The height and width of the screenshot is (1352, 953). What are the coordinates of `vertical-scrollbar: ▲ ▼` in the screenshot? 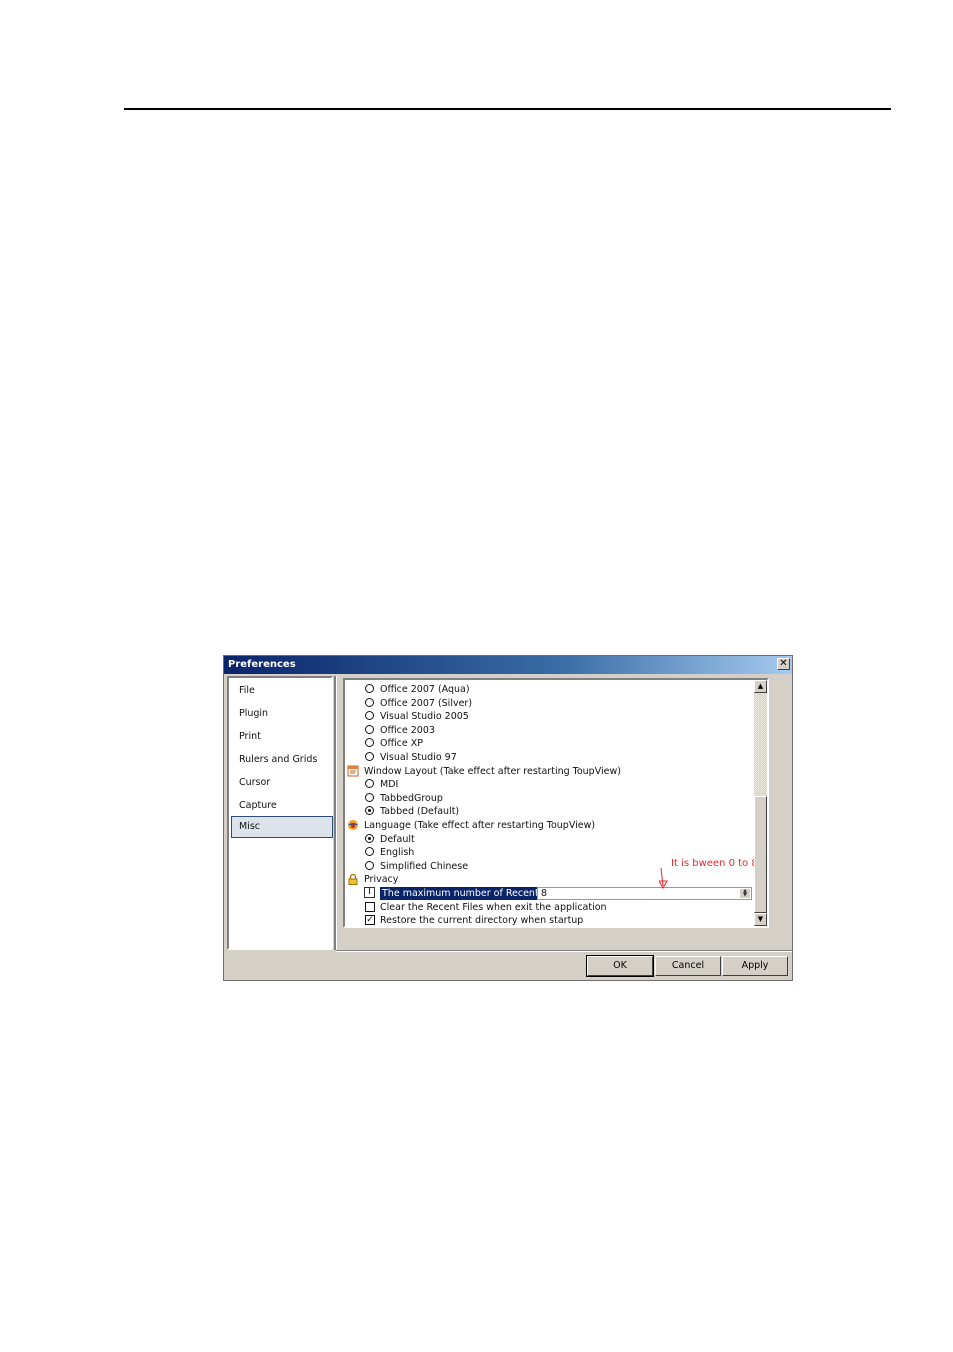 It's located at (760, 803).